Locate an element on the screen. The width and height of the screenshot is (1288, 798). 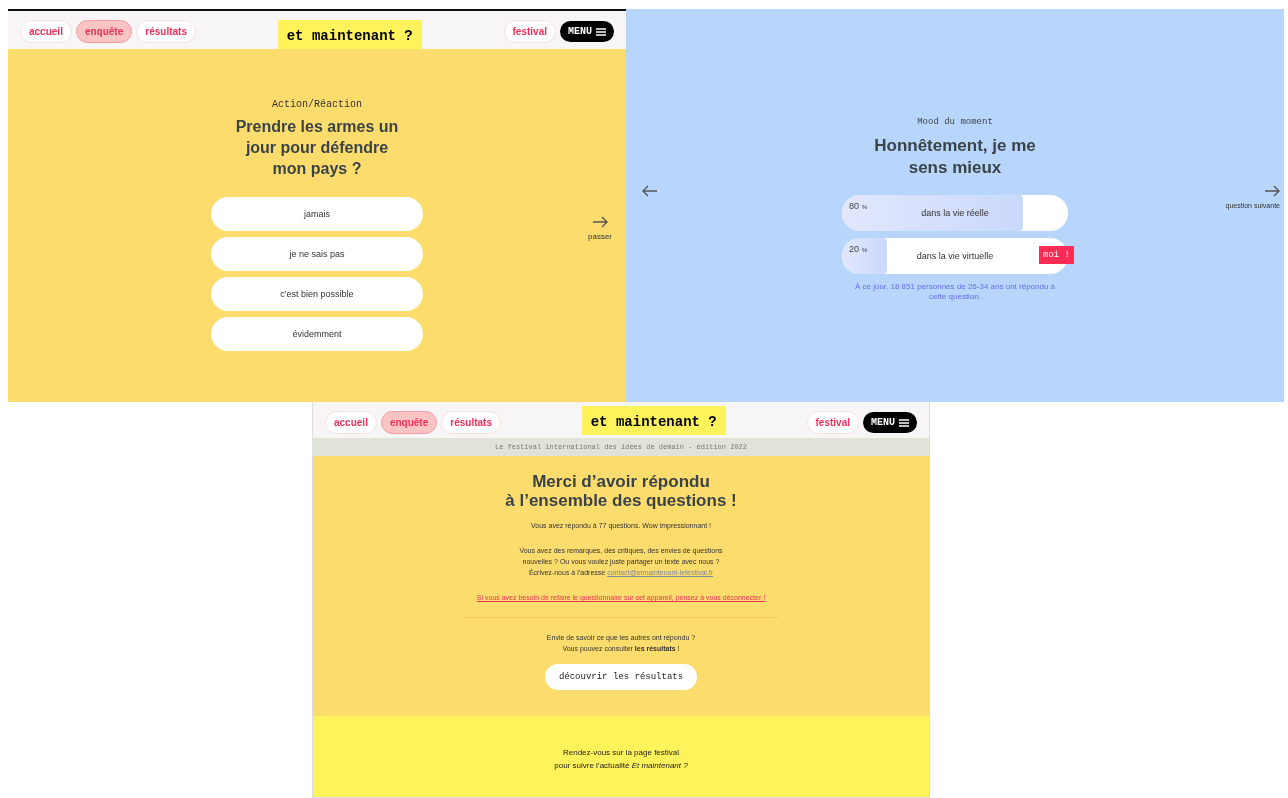
result-label: dans la vie virtuelle is located at coordinates (955, 256).